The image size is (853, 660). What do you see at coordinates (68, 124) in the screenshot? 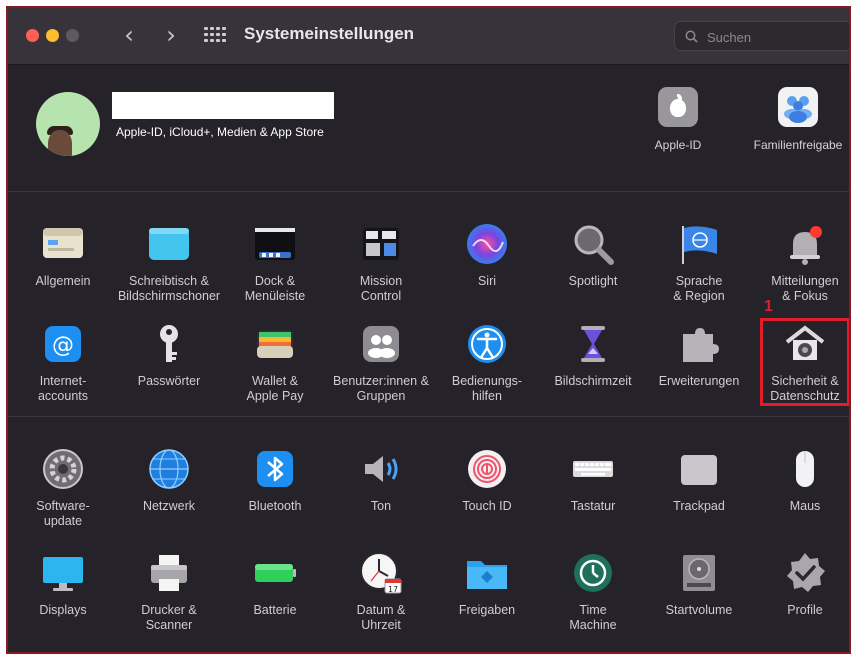
I see `avatar` at bounding box center [68, 124].